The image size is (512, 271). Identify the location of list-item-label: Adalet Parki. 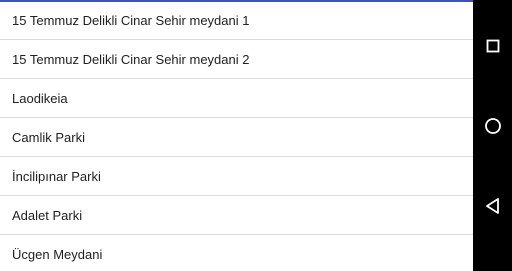
(47, 215).